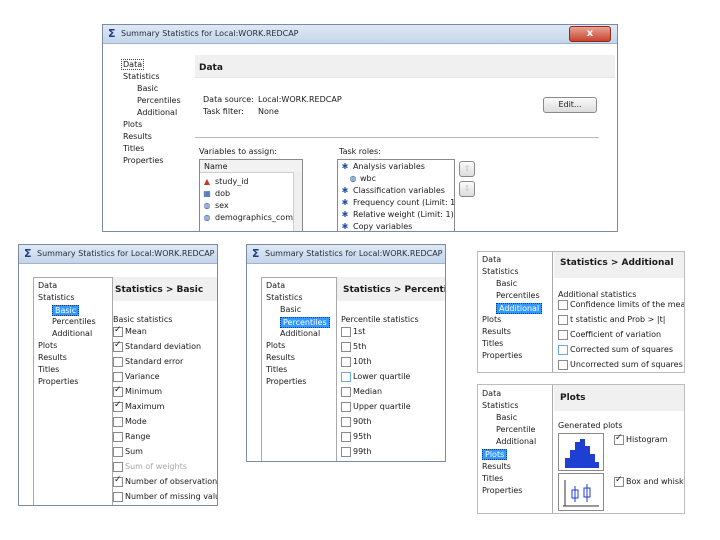 Image resolution: width=720 pixels, height=540 pixels. I want to click on role-item: Frequency count (Limit: 1), so click(403, 202).